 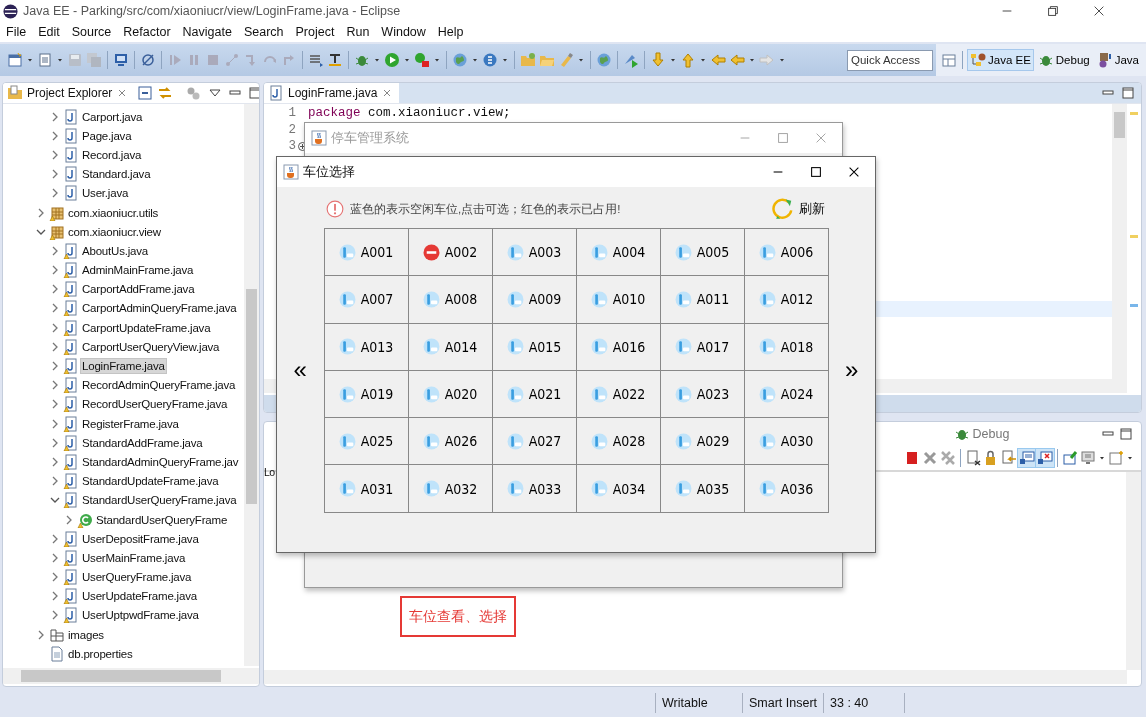 What do you see at coordinates (366, 300) in the screenshot?
I see `parking-slot-button: A007` at bounding box center [366, 300].